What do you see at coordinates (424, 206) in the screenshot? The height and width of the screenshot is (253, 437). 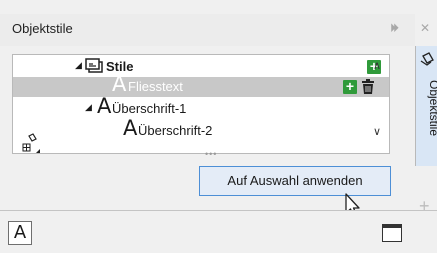 I see `add-docker-icon: +` at bounding box center [424, 206].